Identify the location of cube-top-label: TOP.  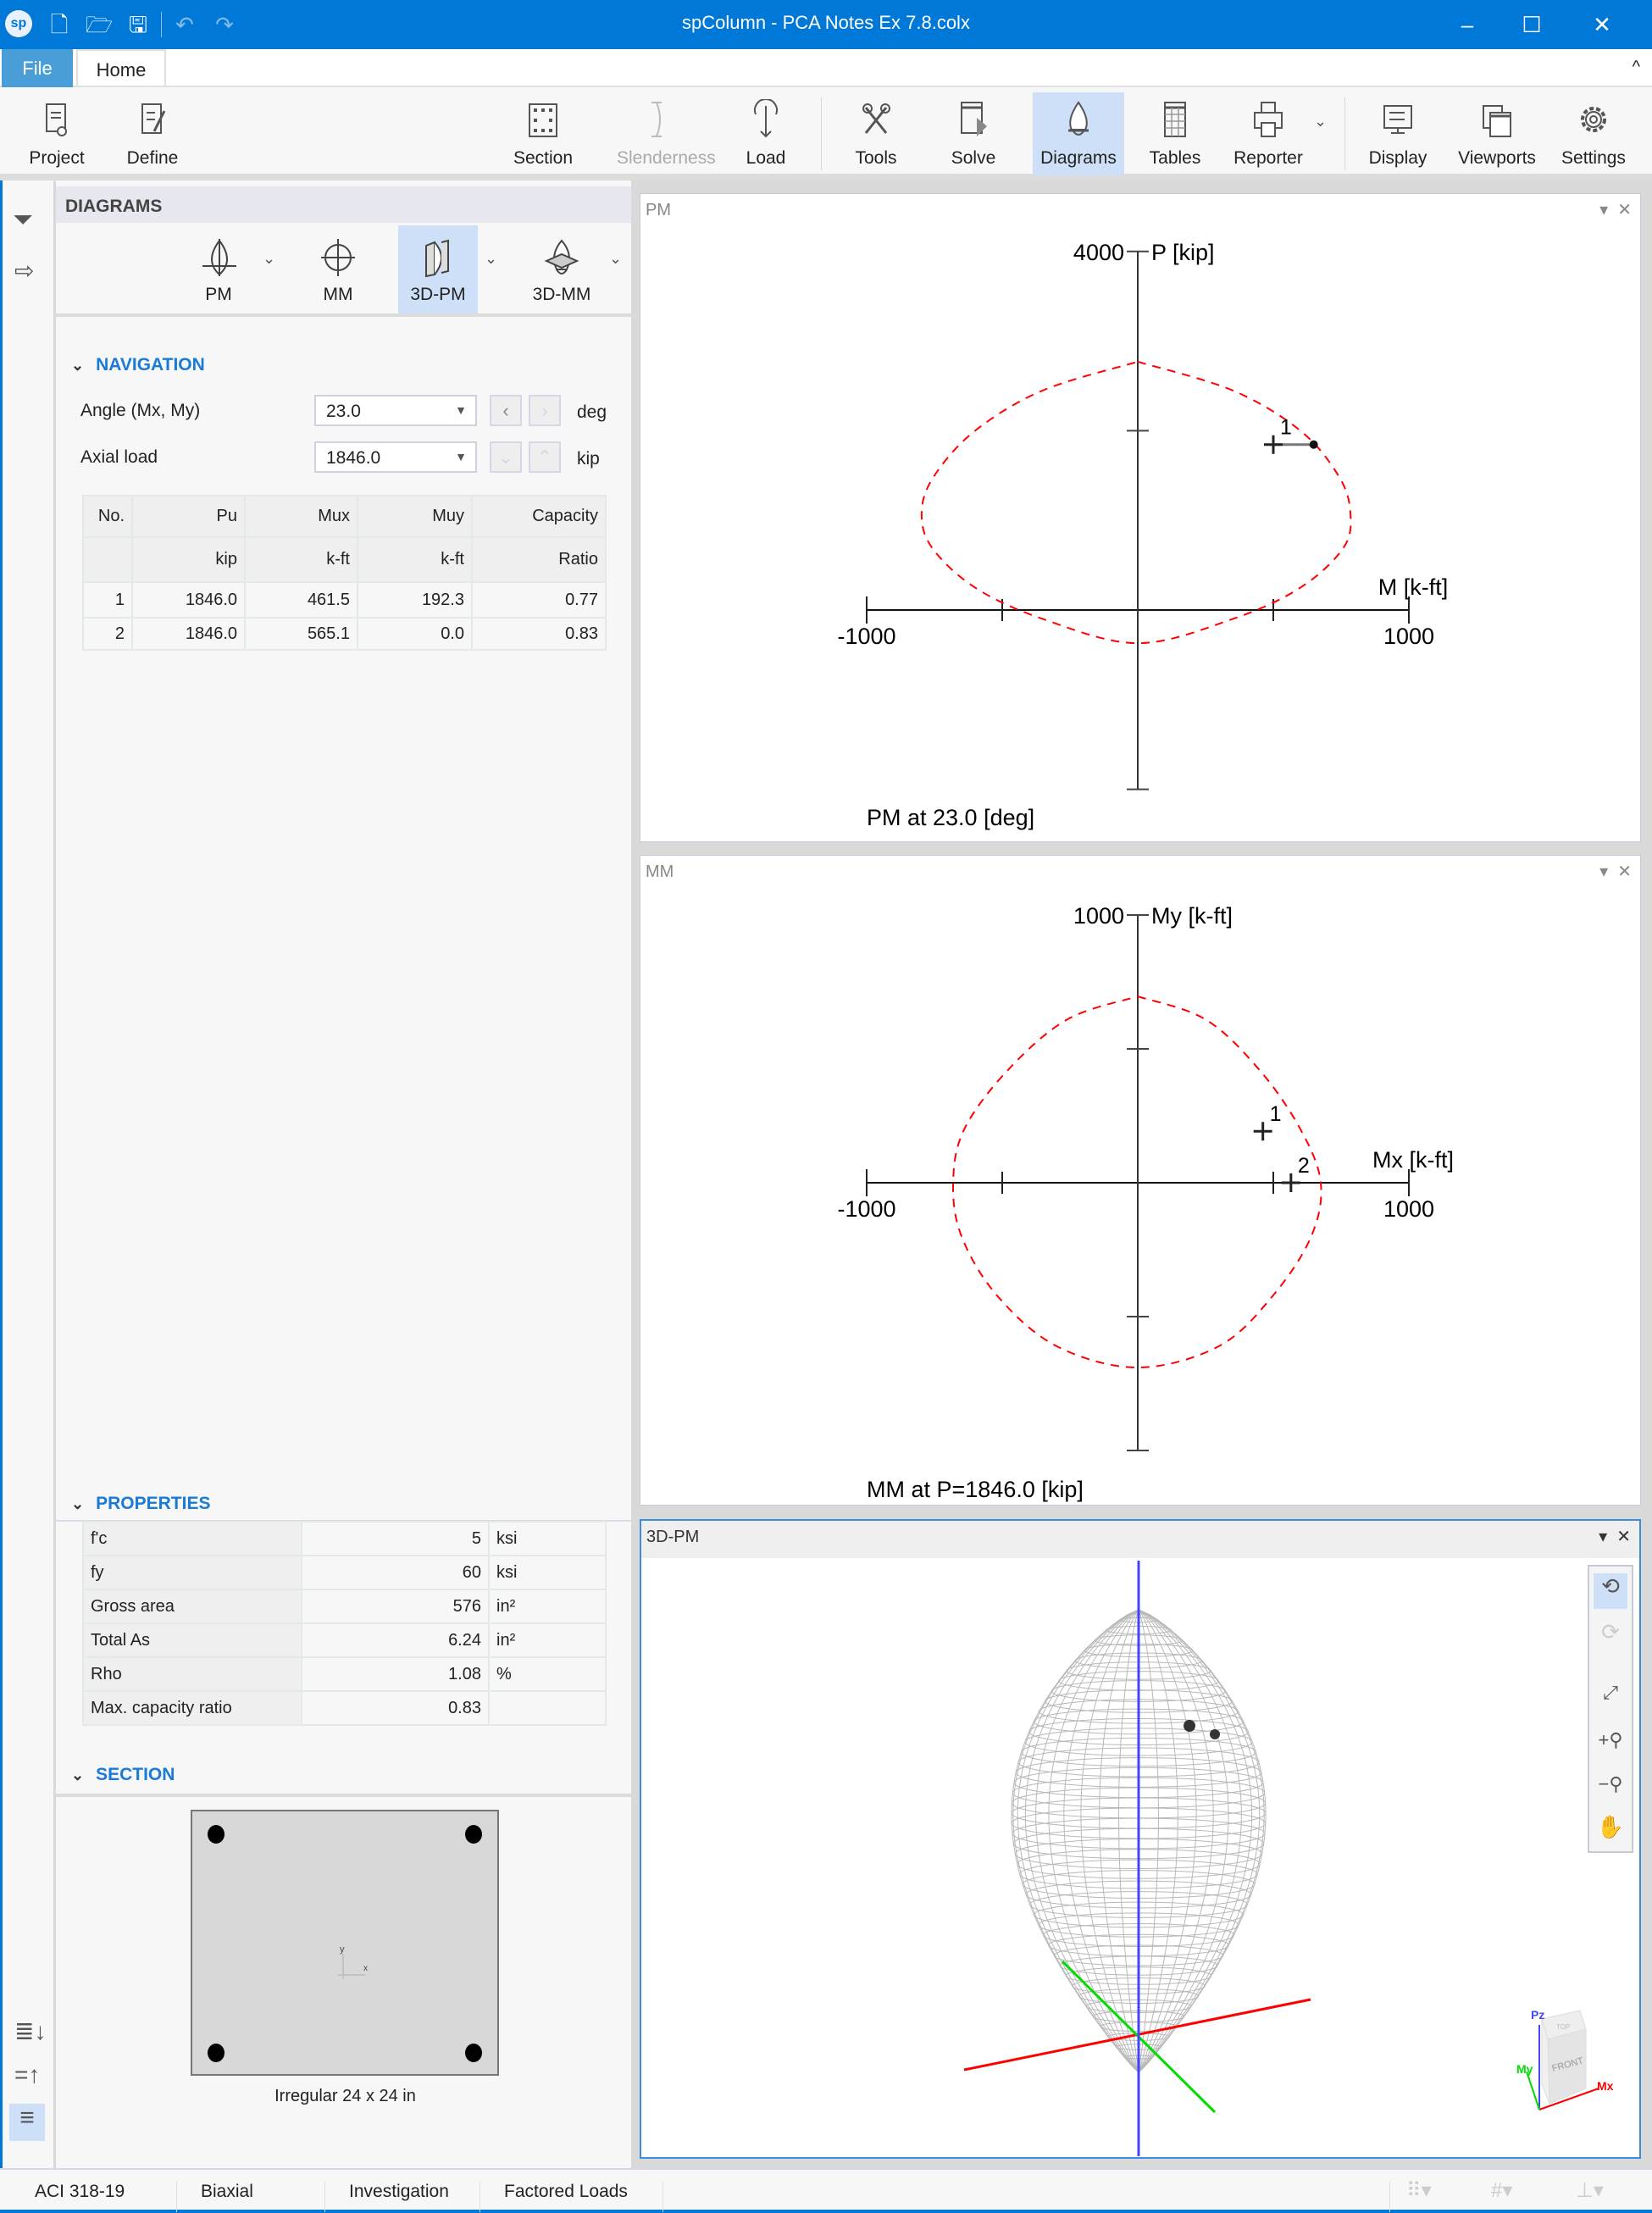
(1563, 2027).